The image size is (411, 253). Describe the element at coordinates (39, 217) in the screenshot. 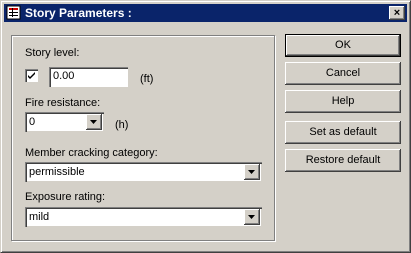

I see `exposure-rating-value: mild` at that location.